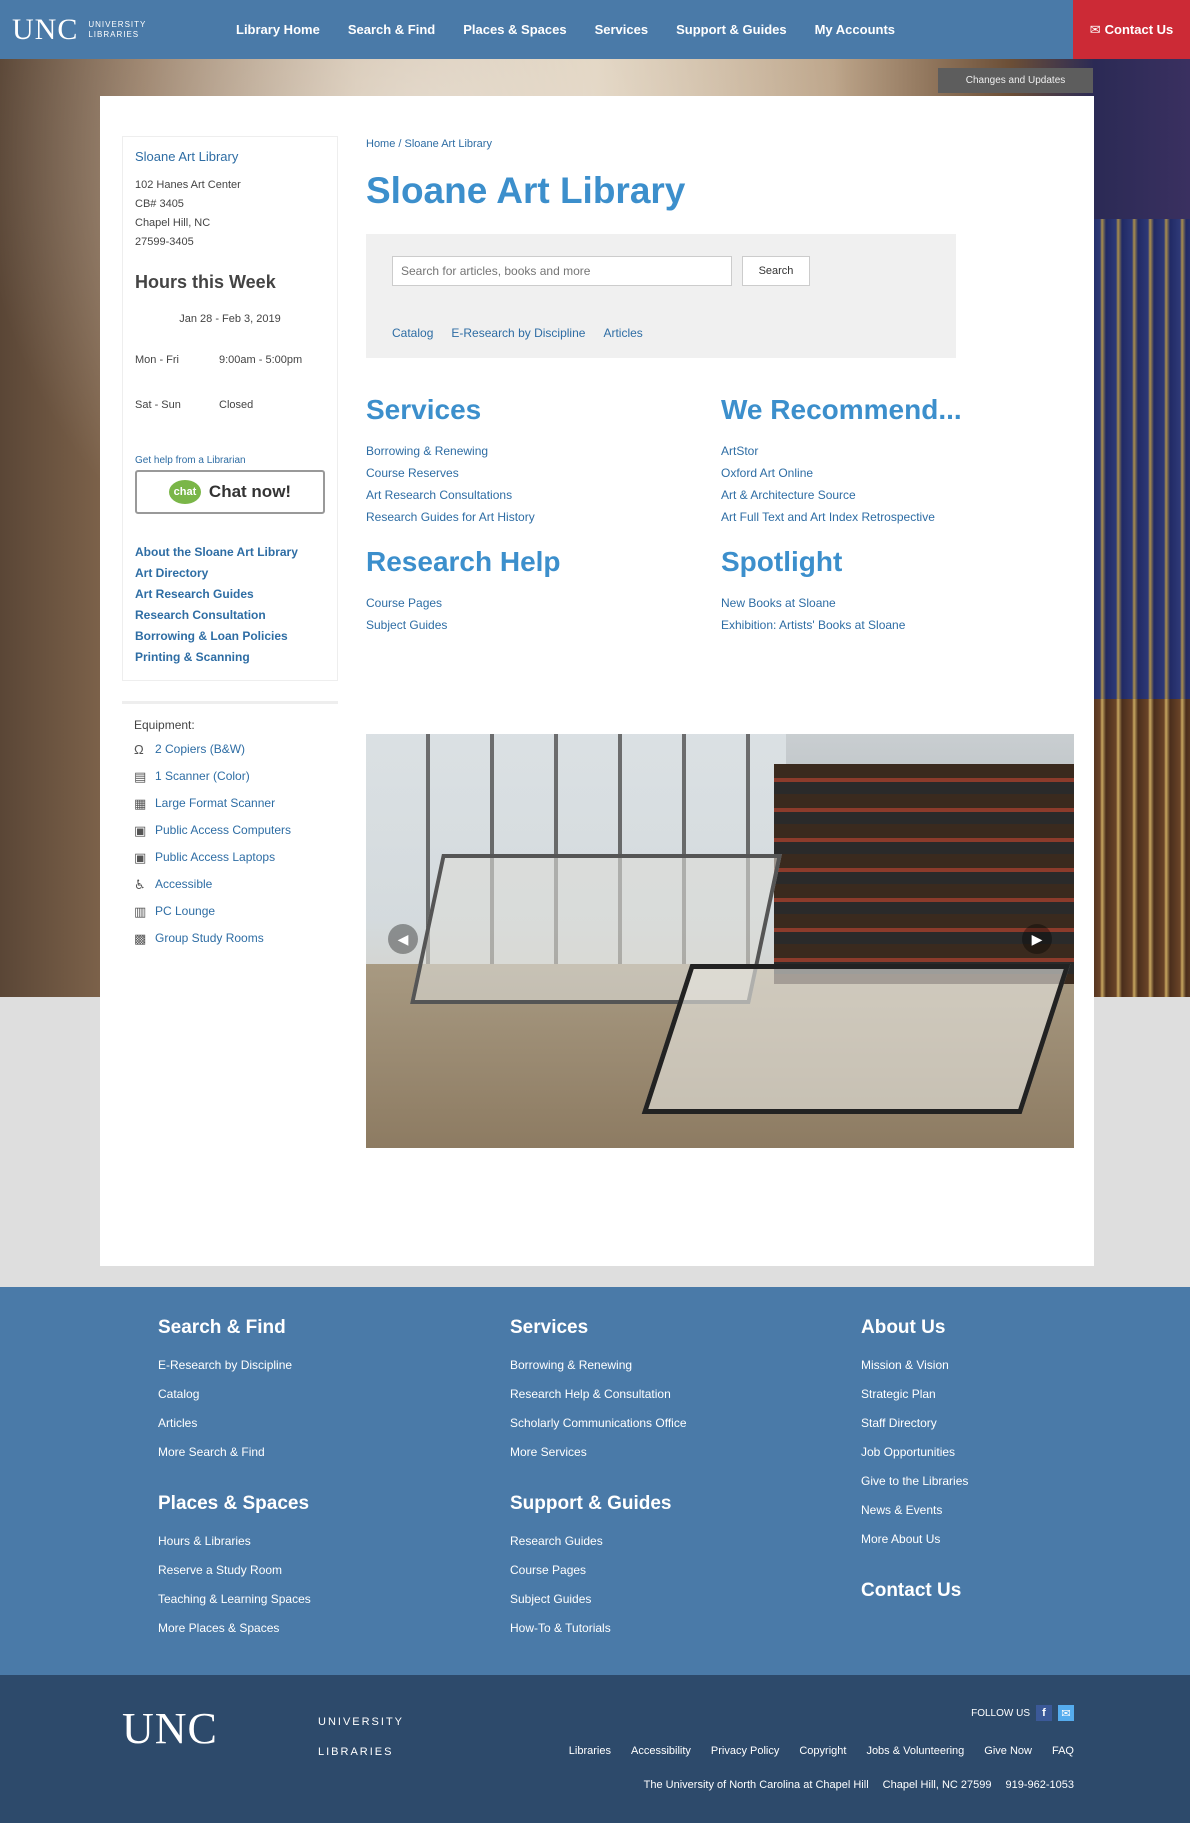 This screenshot has height=1823, width=1190. I want to click on footer-utility-link: Copyright, so click(822, 1751).